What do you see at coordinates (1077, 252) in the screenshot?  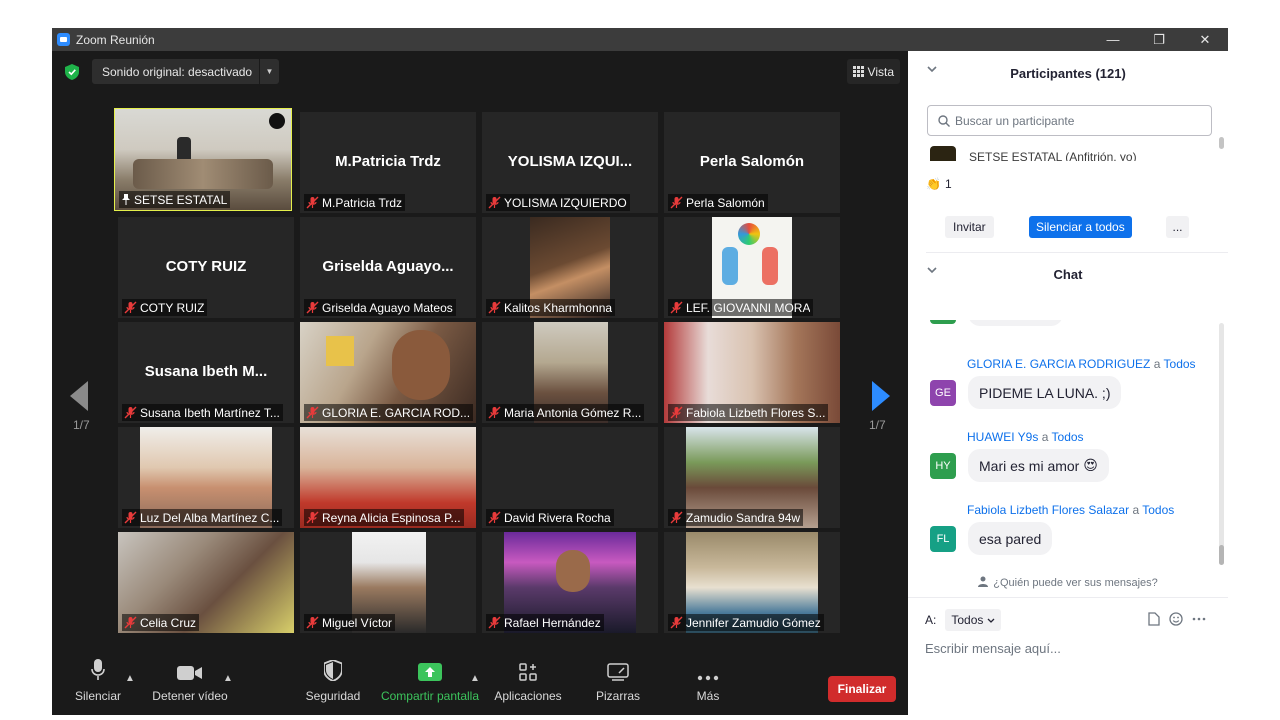 I see `divider` at bounding box center [1077, 252].